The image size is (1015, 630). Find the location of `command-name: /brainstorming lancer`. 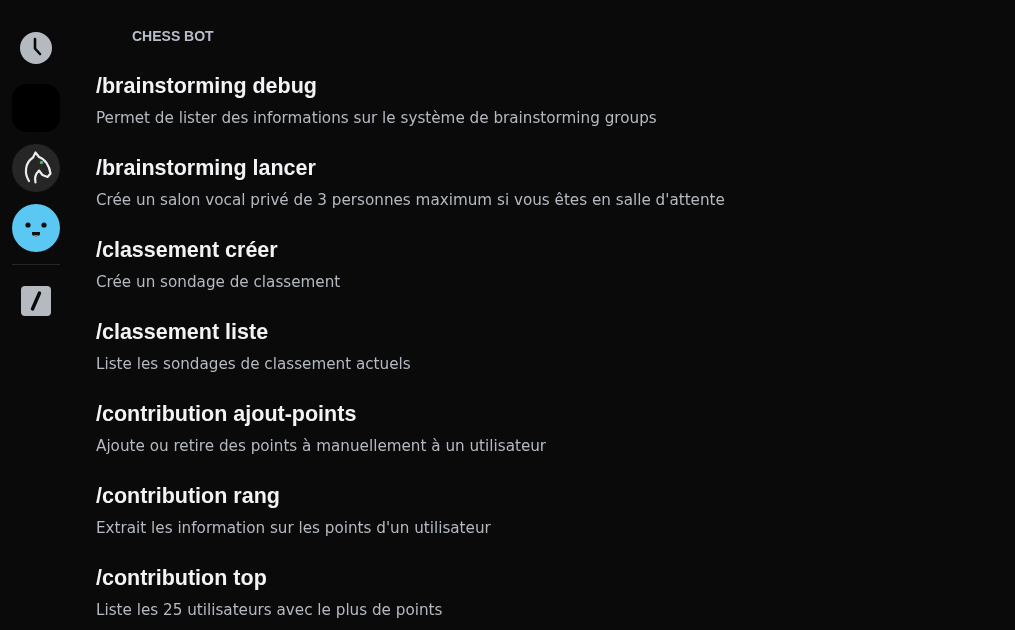

command-name: /brainstorming lancer is located at coordinates (206, 168).